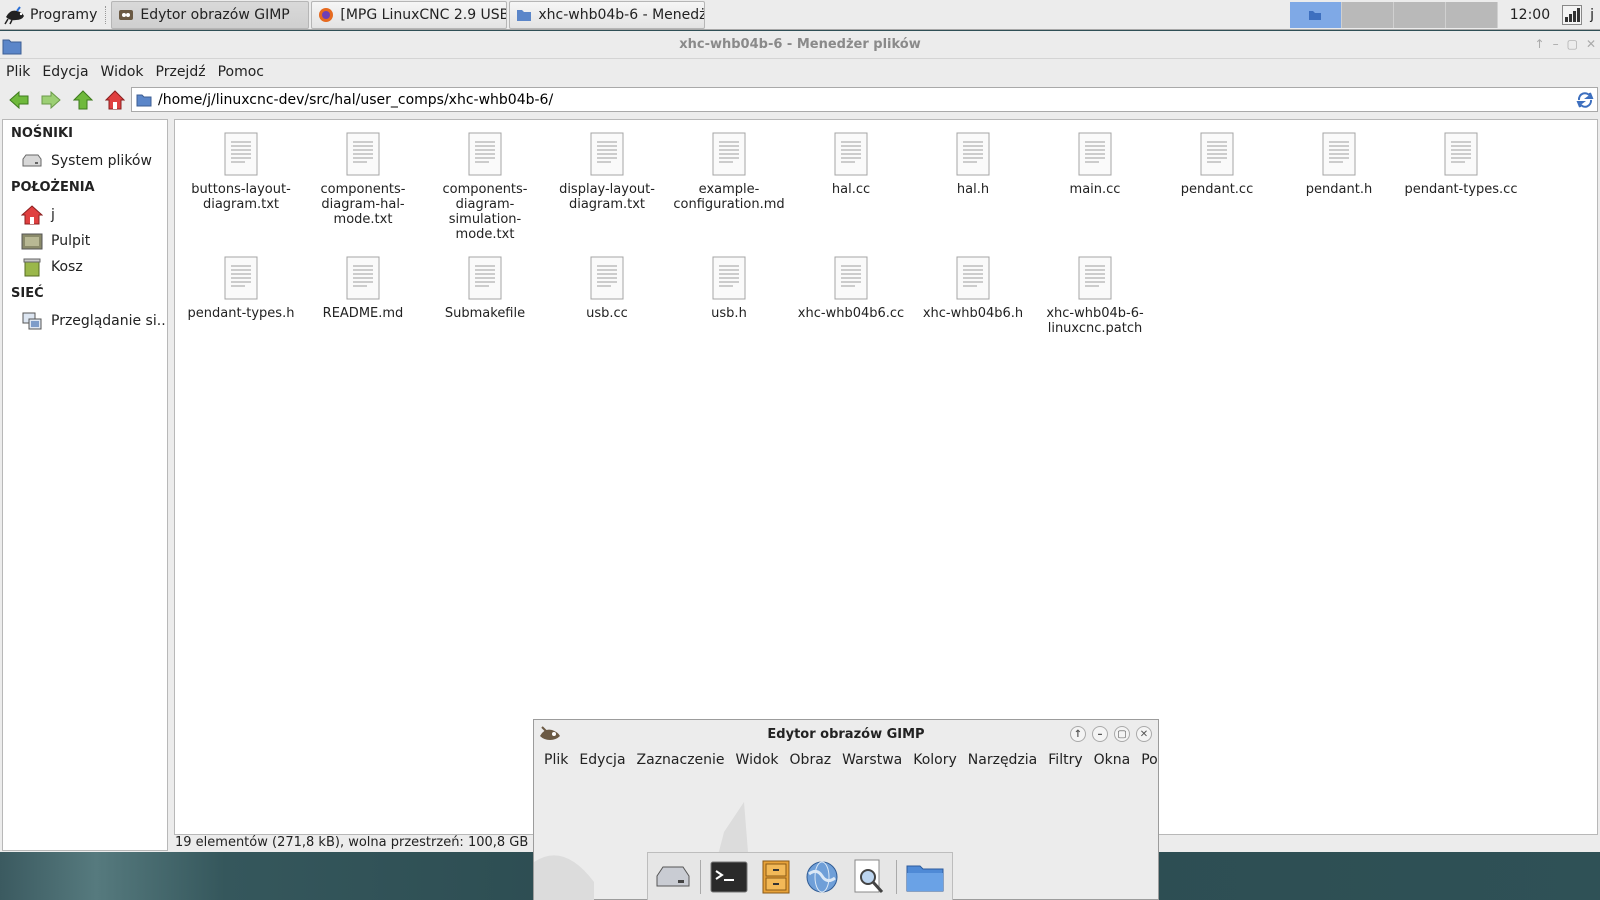 This screenshot has width=1600, height=900. What do you see at coordinates (241, 72) in the screenshot?
I see `menu-help: Pomoc` at bounding box center [241, 72].